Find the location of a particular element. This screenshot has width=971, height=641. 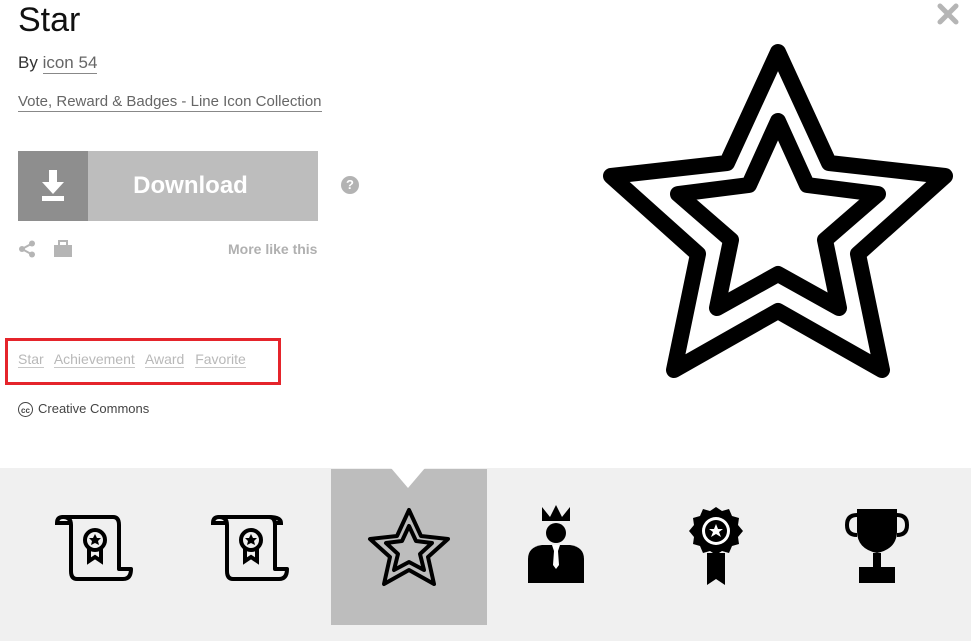

help-icon: ? is located at coordinates (350, 185).